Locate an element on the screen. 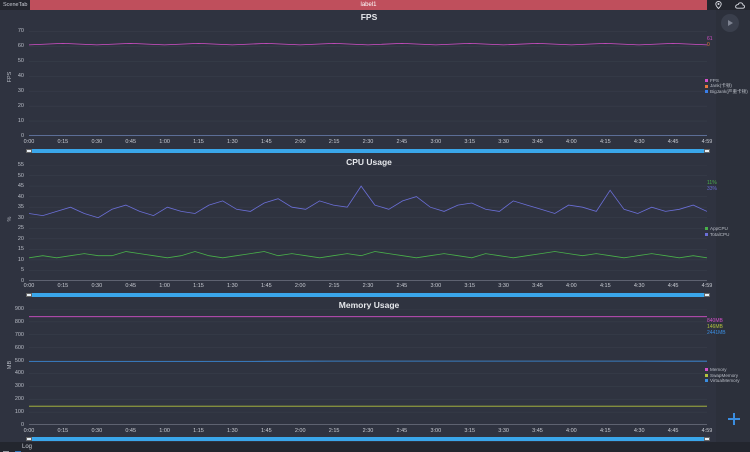  x-tick-label: 0:45 is located at coordinates (131, 142).